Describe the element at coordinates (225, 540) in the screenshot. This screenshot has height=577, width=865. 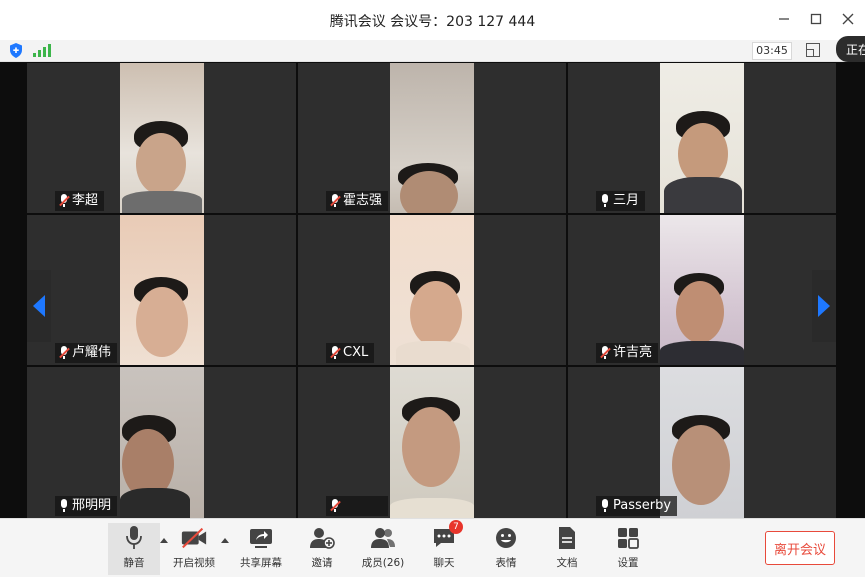
I see `video-options-caret` at that location.